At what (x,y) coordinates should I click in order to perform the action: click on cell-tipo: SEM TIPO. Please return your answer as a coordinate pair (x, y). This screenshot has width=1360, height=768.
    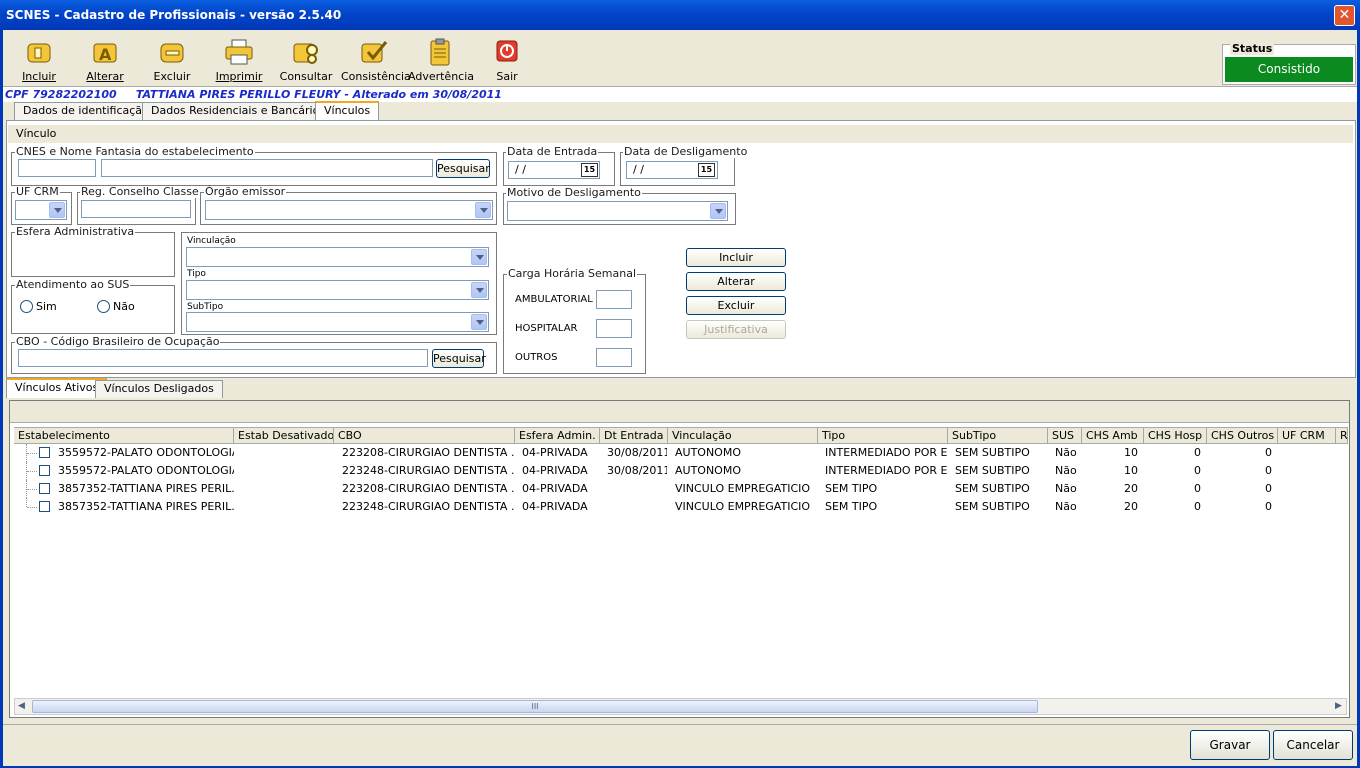
    Looking at the image, I should click on (851, 488).